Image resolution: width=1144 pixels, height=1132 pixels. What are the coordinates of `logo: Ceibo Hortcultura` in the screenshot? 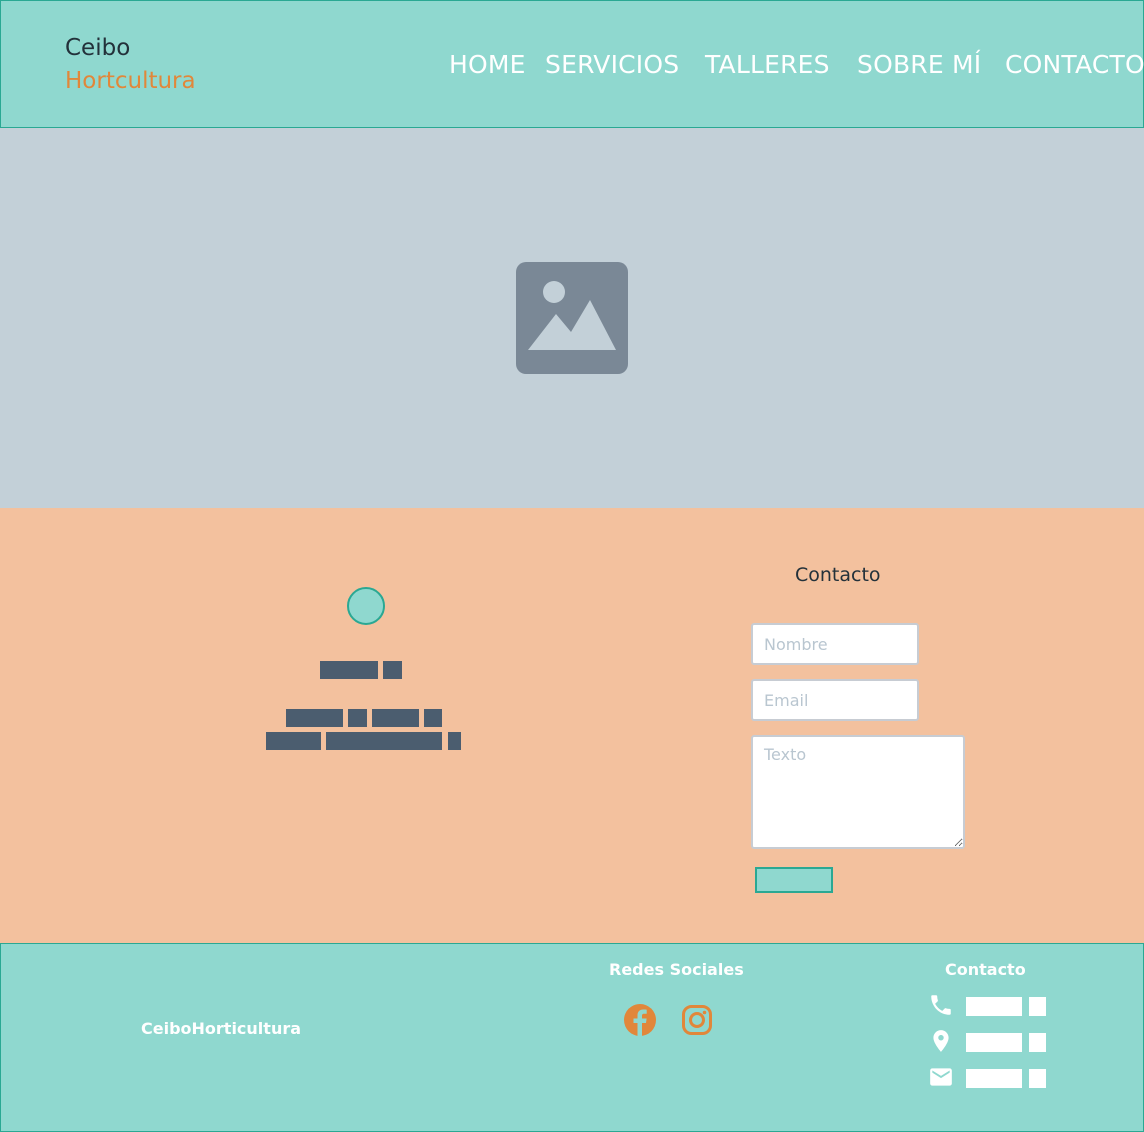 It's located at (130, 66).